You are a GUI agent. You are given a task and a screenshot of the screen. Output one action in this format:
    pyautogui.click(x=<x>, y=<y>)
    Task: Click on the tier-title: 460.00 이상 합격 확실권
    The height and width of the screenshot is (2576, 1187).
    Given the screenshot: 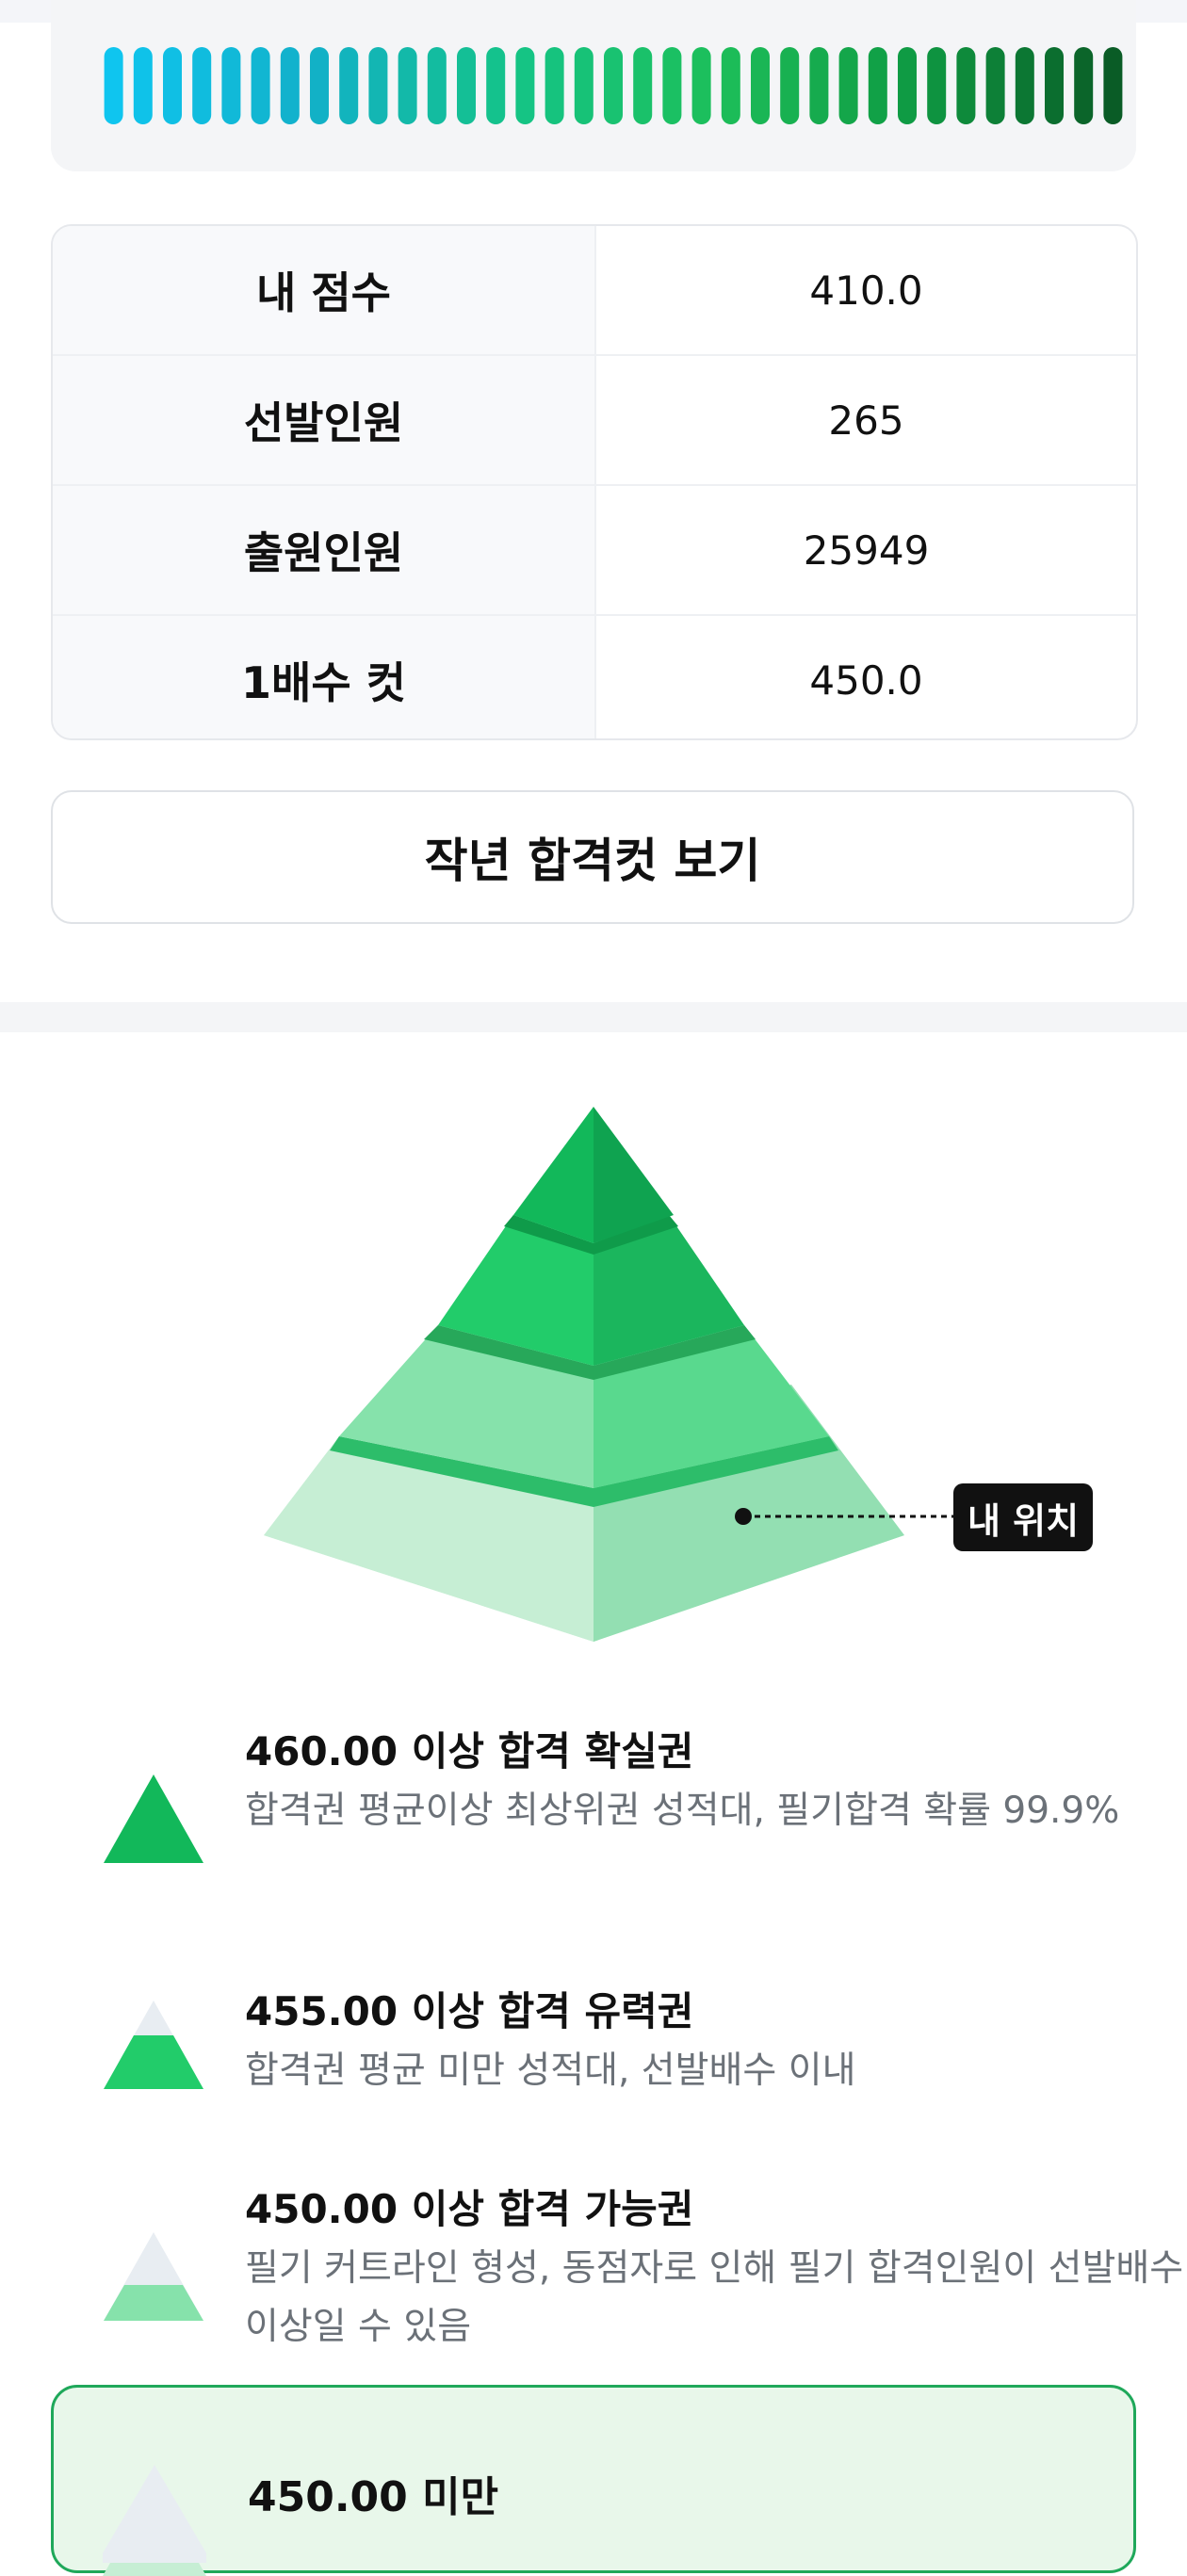 What is the action you would take?
    pyautogui.click(x=469, y=1751)
    